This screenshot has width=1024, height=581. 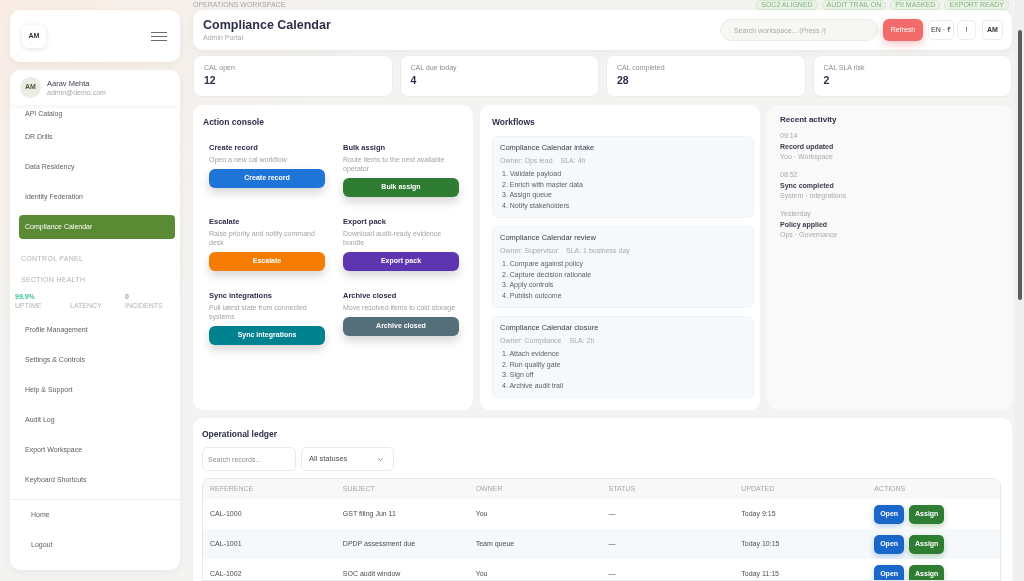 What do you see at coordinates (240, 434) in the screenshot?
I see `panel-heading: Operational ledger` at bounding box center [240, 434].